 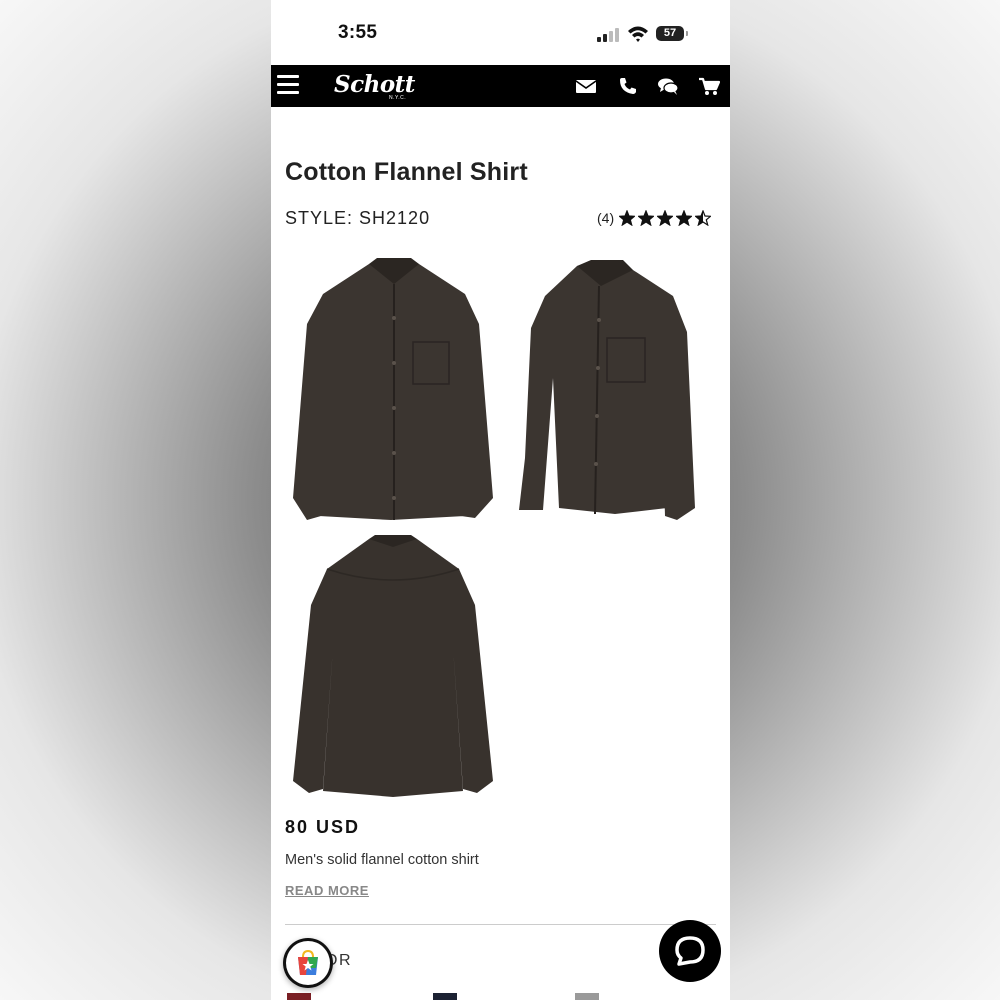 I want to click on shopping-bag-icon, so click(x=308, y=962).